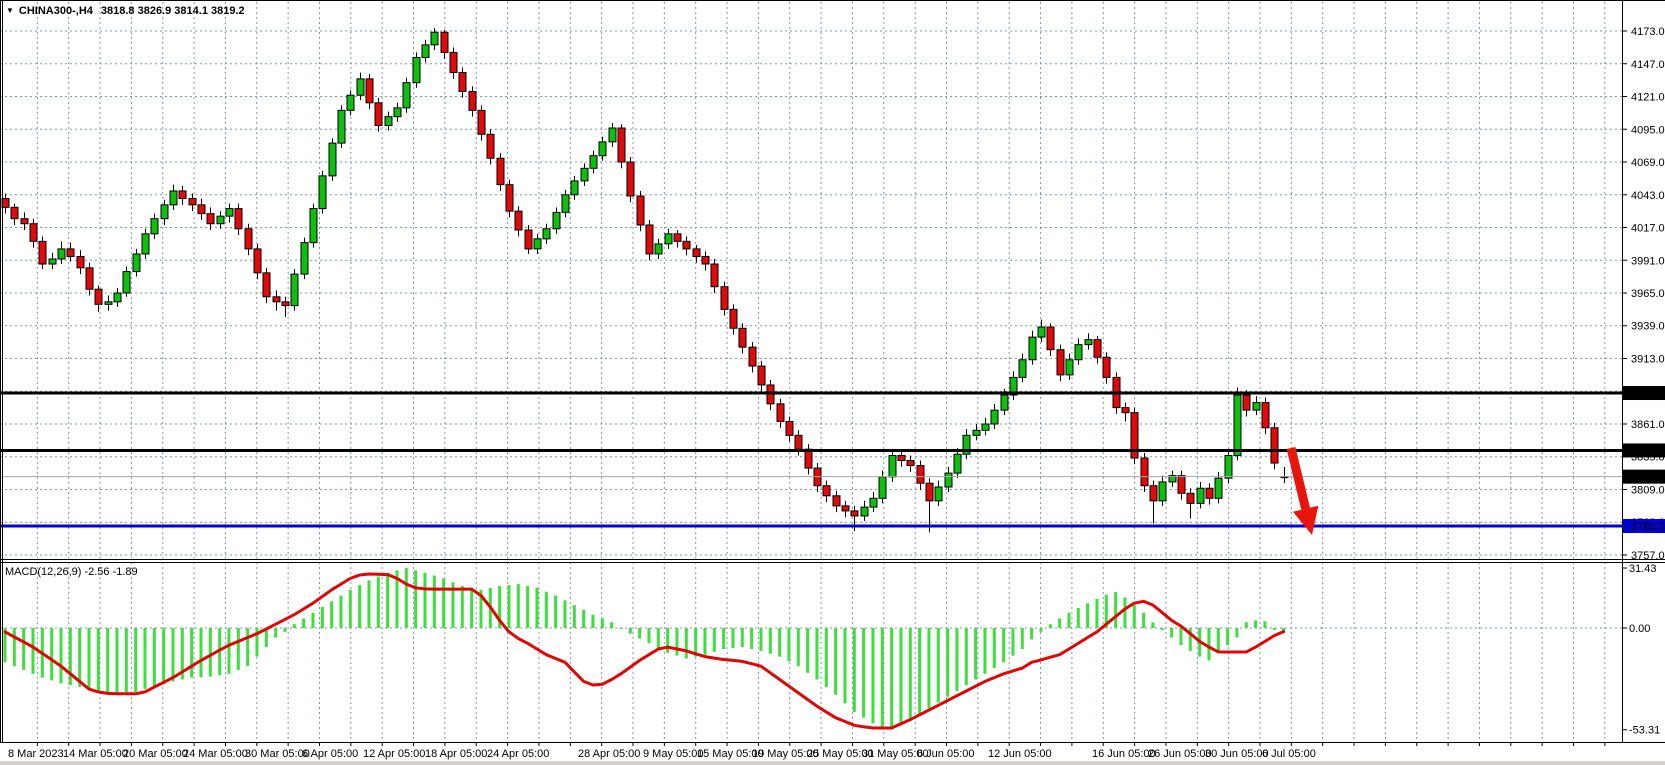 This screenshot has width=1665, height=765. Describe the element at coordinates (55, 11) in the screenshot. I see `symbol-name: CHINA300-,H4` at that location.